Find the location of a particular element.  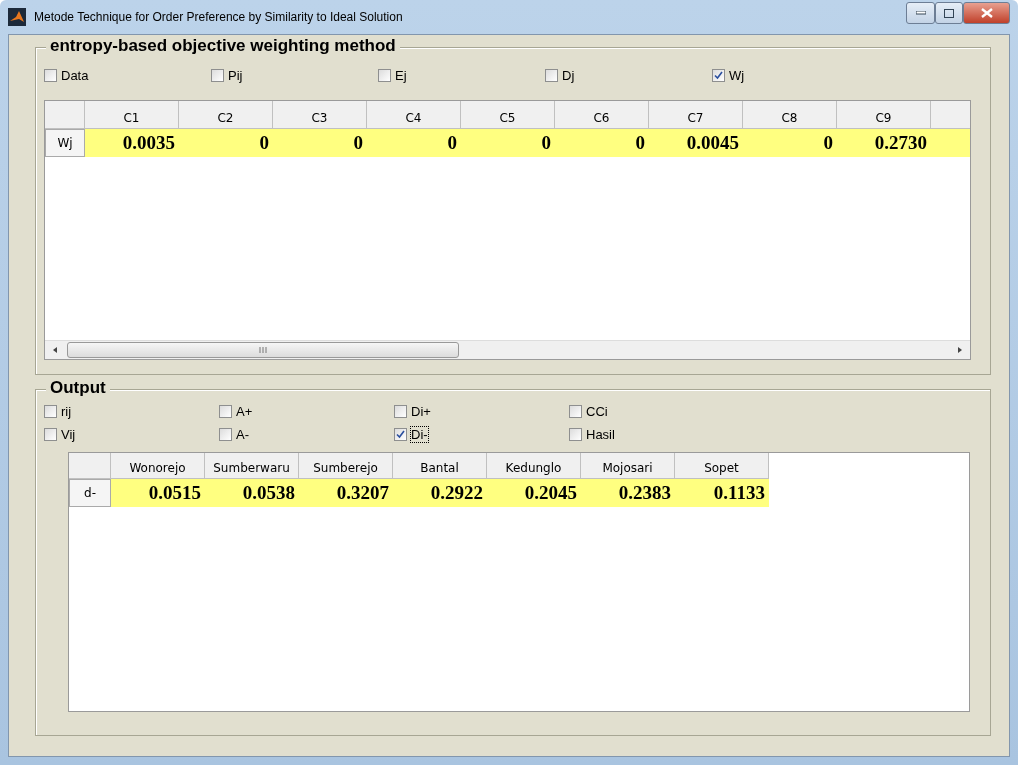

column-header: Mojosari is located at coordinates (628, 466).